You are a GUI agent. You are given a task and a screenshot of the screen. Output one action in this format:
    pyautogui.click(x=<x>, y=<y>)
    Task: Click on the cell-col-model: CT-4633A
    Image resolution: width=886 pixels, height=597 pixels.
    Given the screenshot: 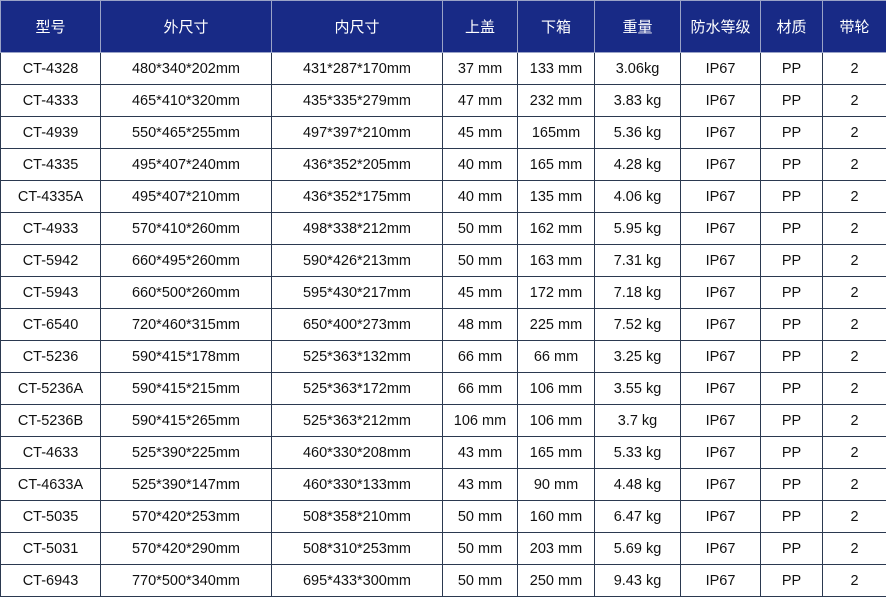 What is the action you would take?
    pyautogui.click(x=50, y=484)
    